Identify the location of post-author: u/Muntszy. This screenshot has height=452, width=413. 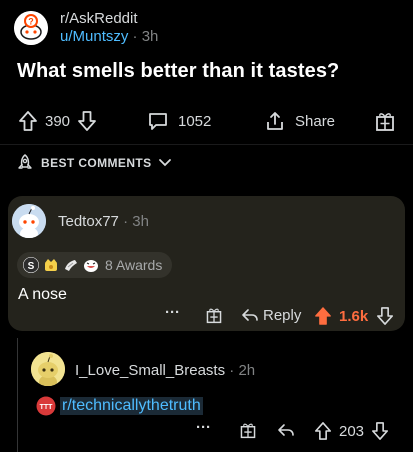
(94, 36).